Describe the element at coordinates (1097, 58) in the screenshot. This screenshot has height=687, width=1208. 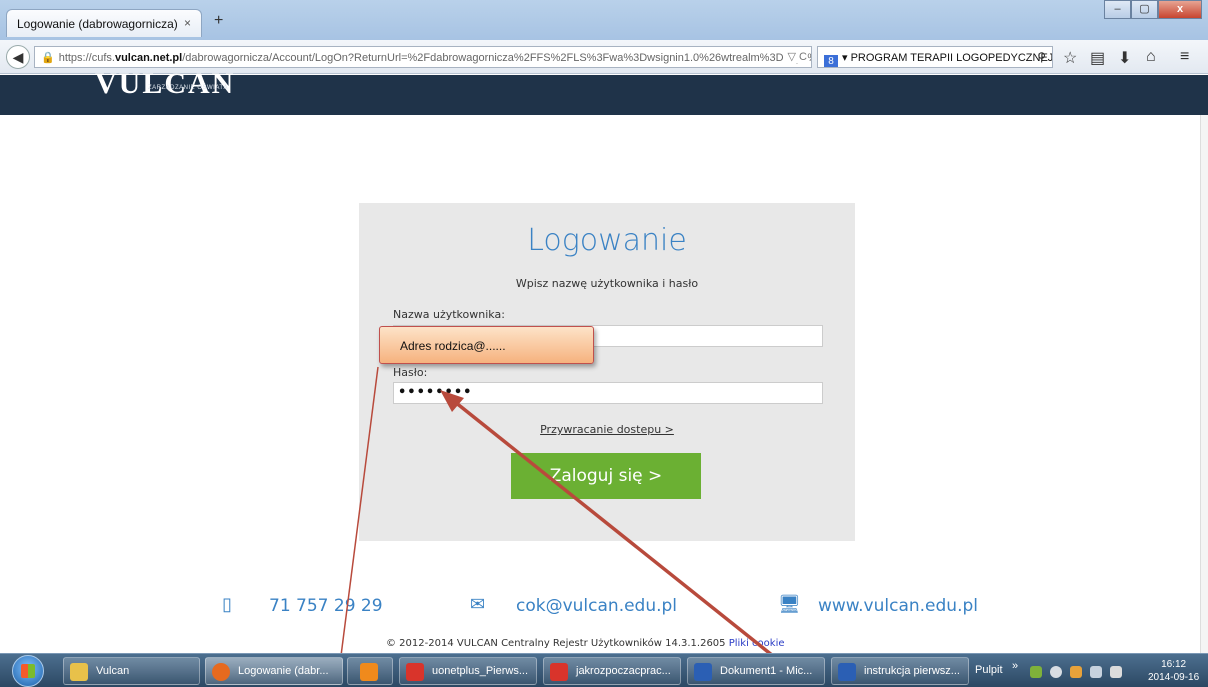
I see `bookmarks-list-icon: ▤` at that location.